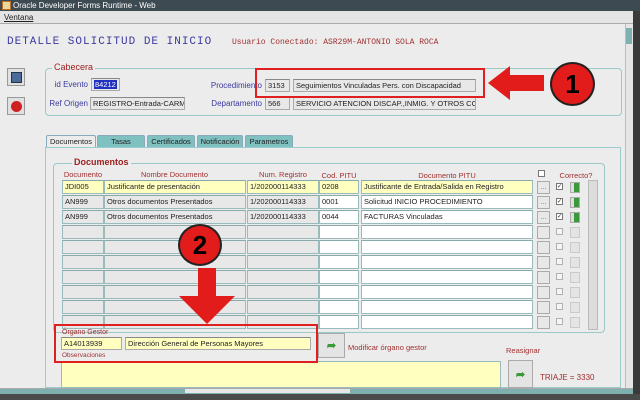 The height and width of the screenshot is (400, 640). What do you see at coordinates (576, 175) in the screenshot?
I see `col-correcto: Correcto?` at bounding box center [576, 175].